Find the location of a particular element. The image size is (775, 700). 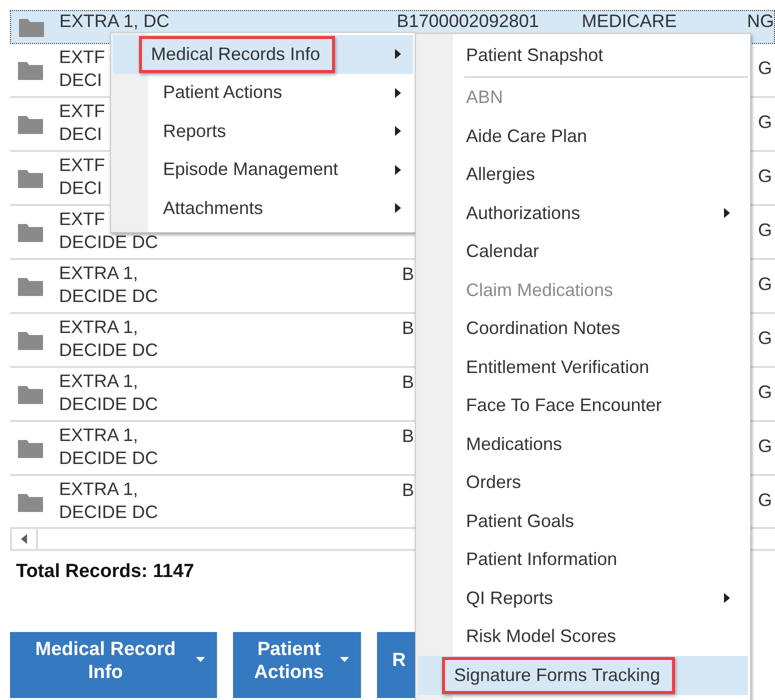

action-button: R is located at coordinates (396, 665).